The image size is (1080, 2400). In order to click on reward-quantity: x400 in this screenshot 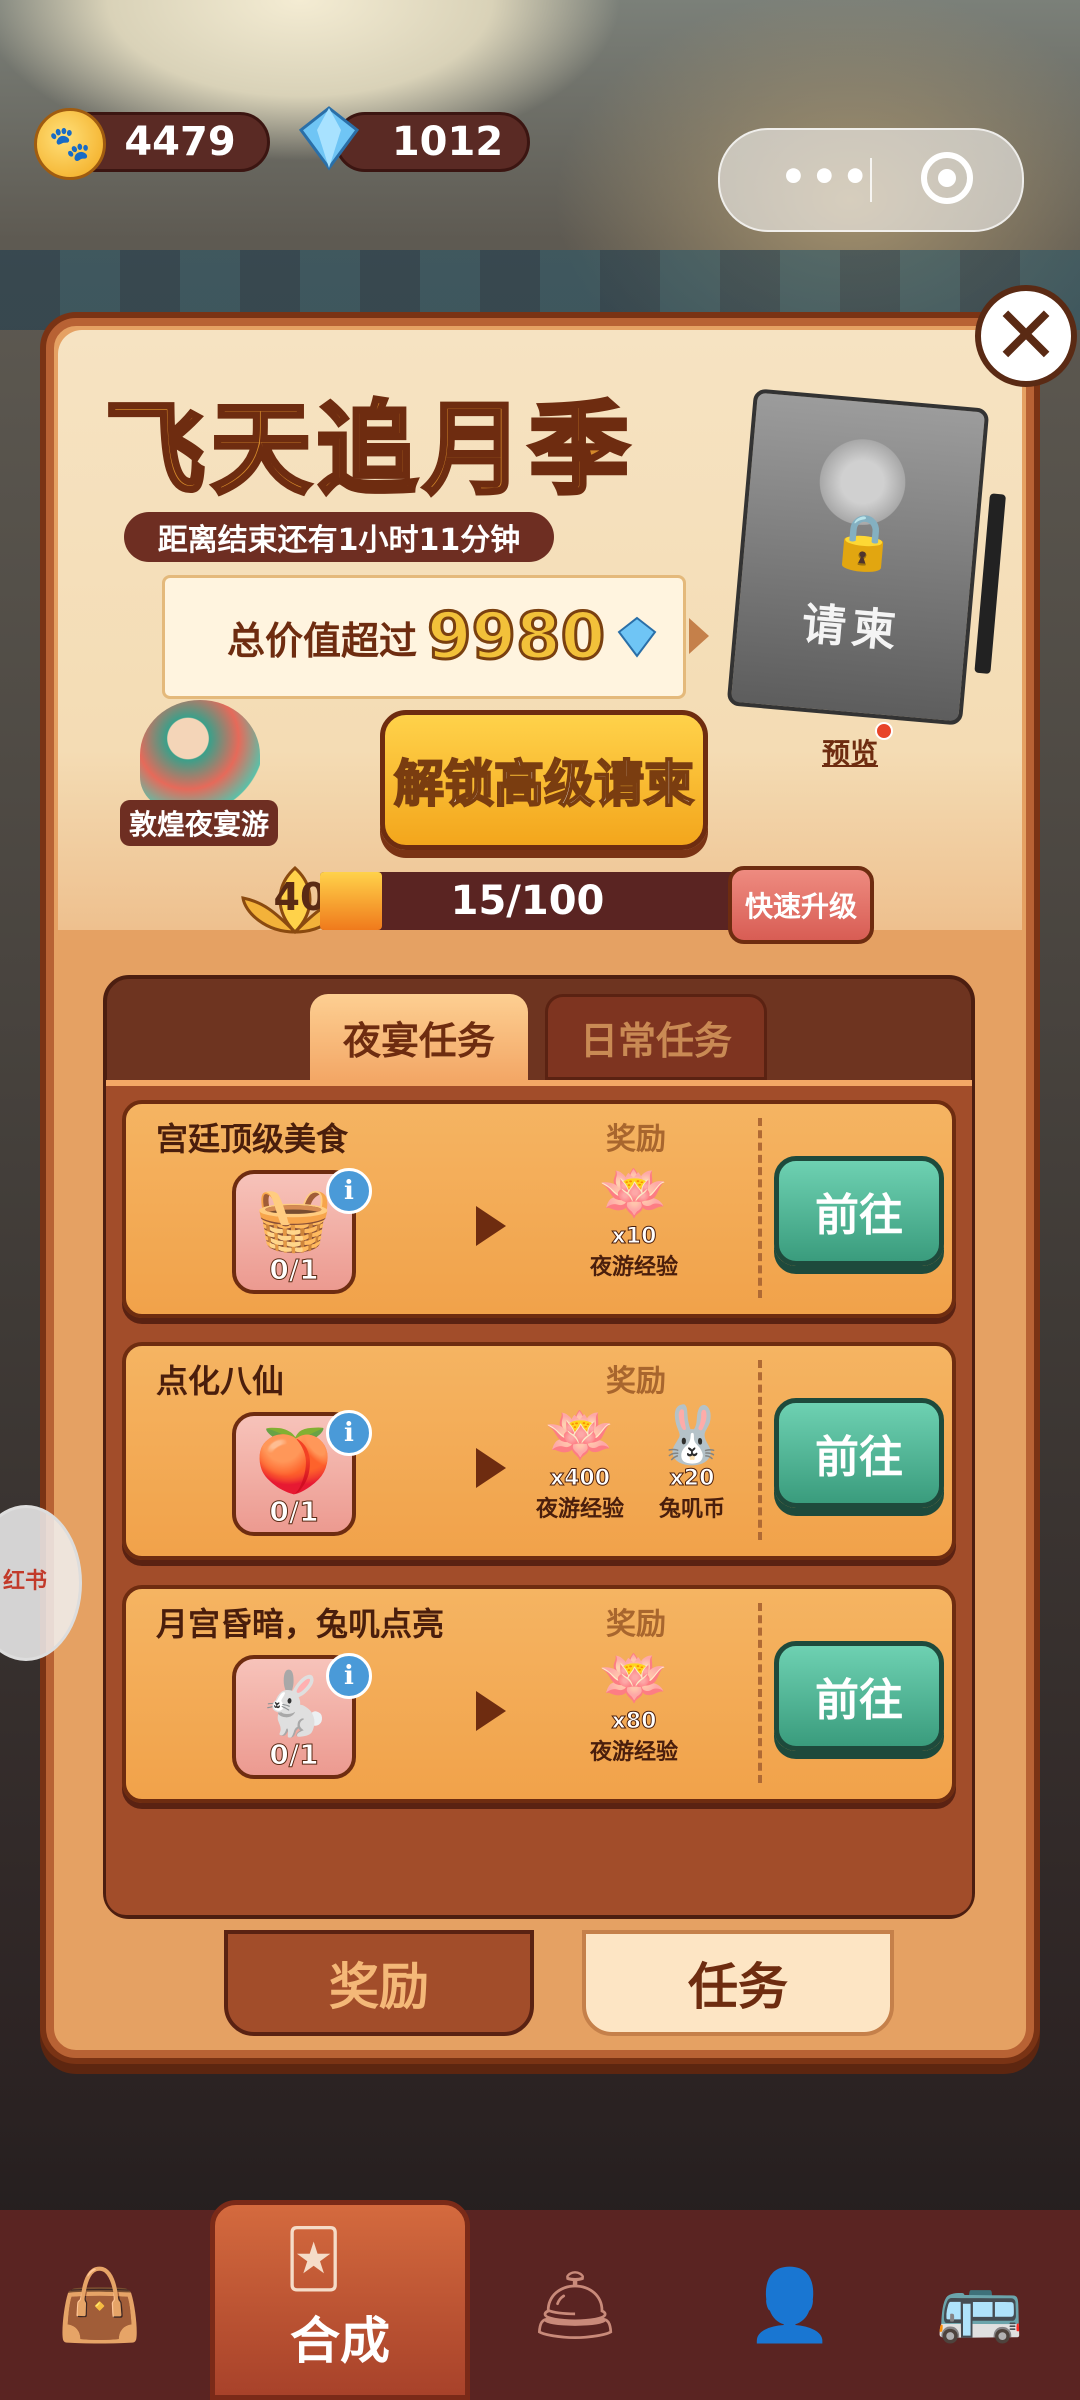, I will do `click(580, 1479)`.